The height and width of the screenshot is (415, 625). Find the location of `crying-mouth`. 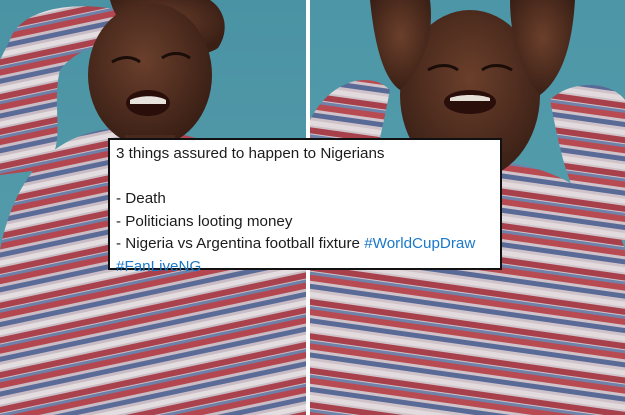

crying-mouth is located at coordinates (470, 102).